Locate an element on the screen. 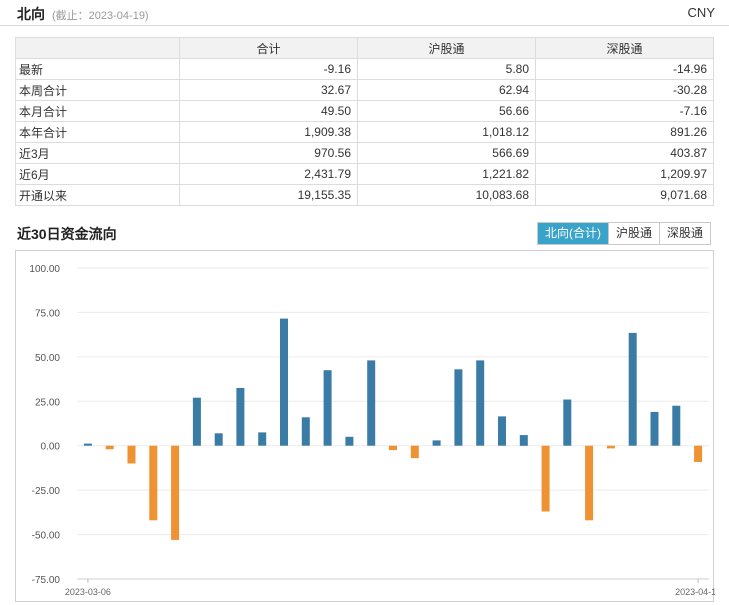 This screenshot has width=729, height=605. column-header-total: 合计 is located at coordinates (268, 48).